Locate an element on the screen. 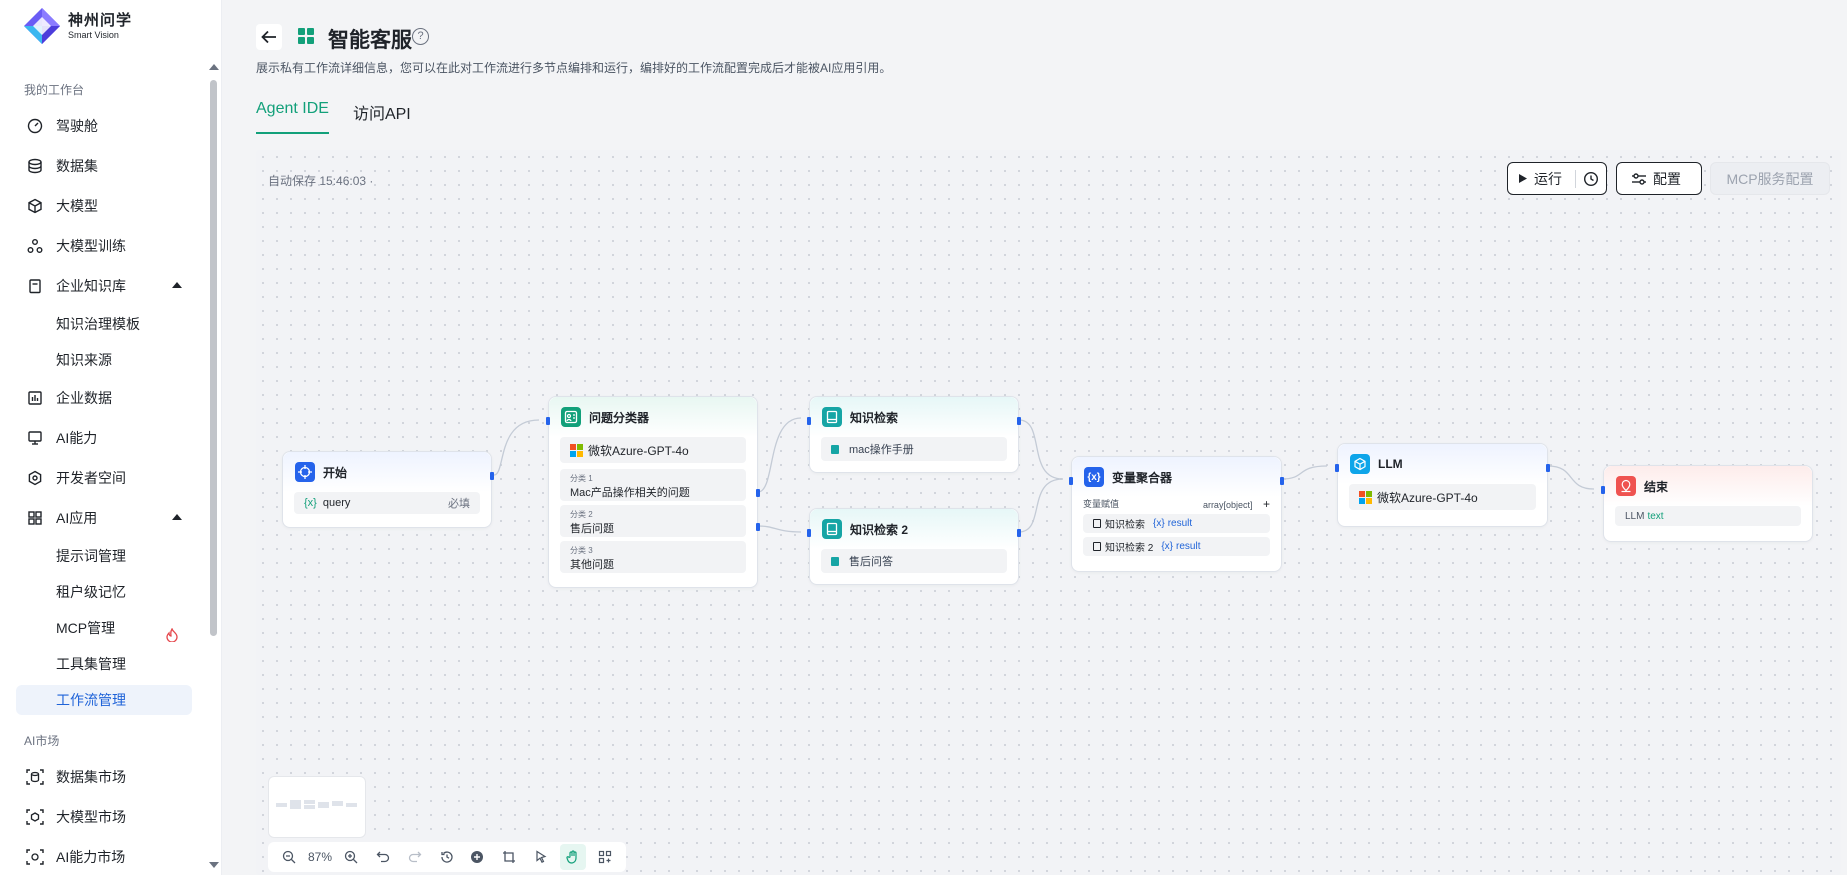 The height and width of the screenshot is (875, 1847). kb1-source-row: mac操作手册 is located at coordinates (914, 449).